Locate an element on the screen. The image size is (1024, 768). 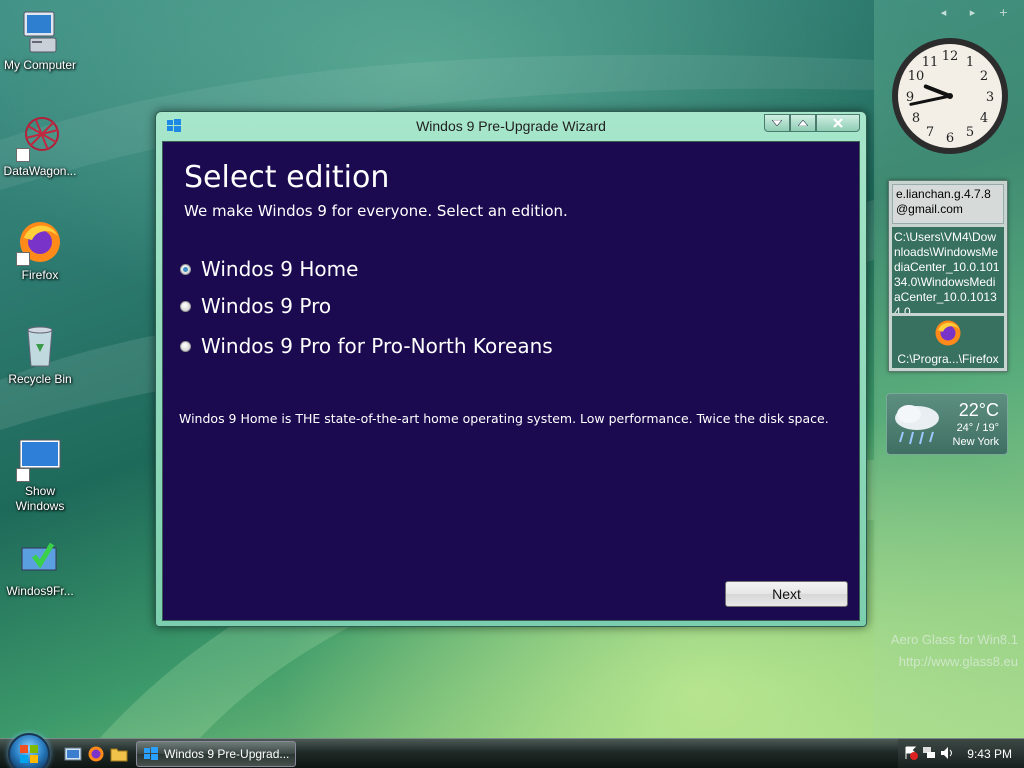
svg-text: 7 is located at coordinates (930, 132).